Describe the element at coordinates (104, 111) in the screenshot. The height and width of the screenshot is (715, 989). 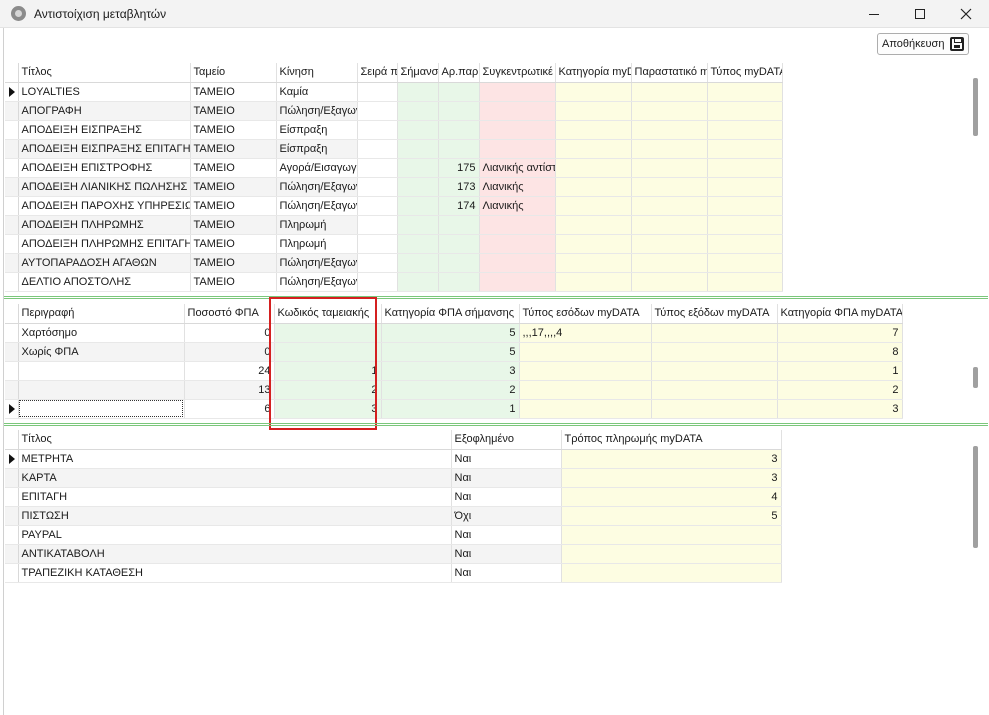
I see `table-cell: ΑΠΟΓΡΑΦΗ` at that location.